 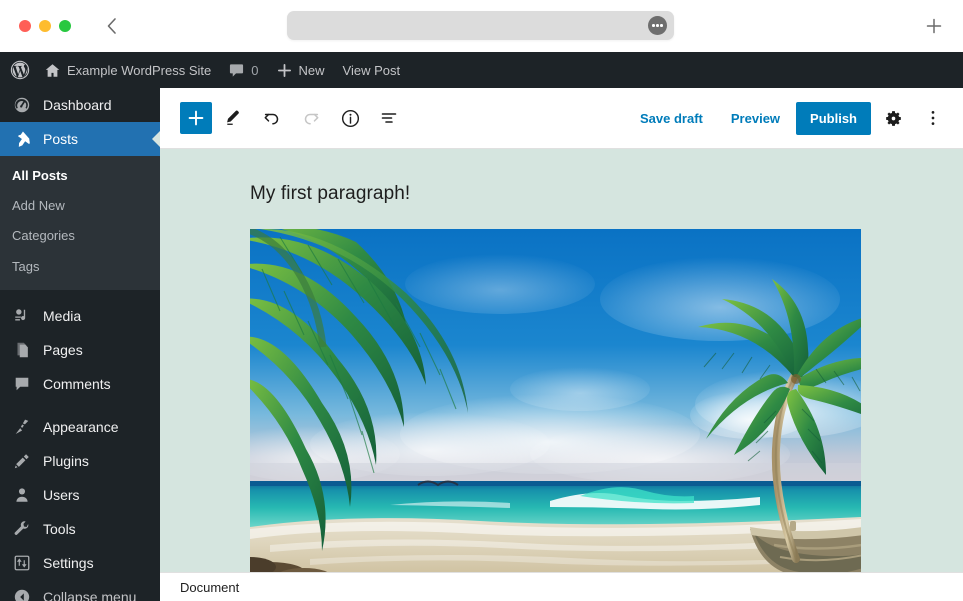 I want to click on tools-icon, so click(x=22, y=529).